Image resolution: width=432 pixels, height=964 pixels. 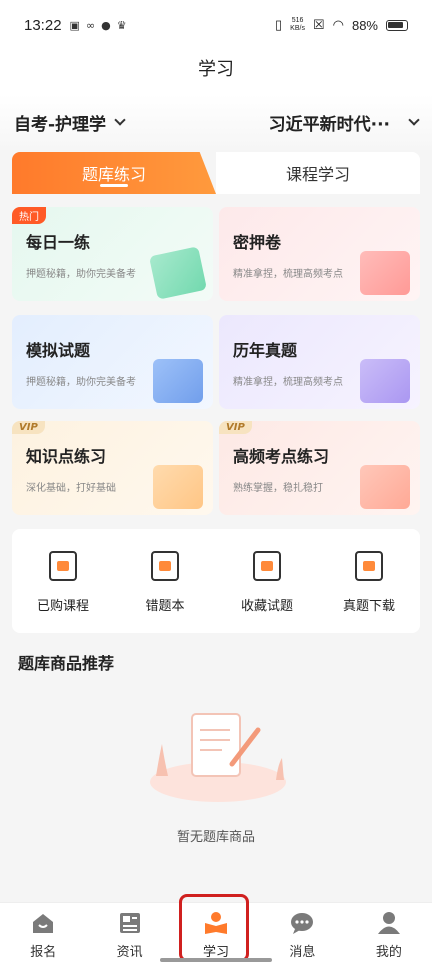 What do you see at coordinates (112, 362) in the screenshot?
I see `card-mock-exam: 模拟试题 押题秘籍，助你完美备考` at bounding box center [112, 362].